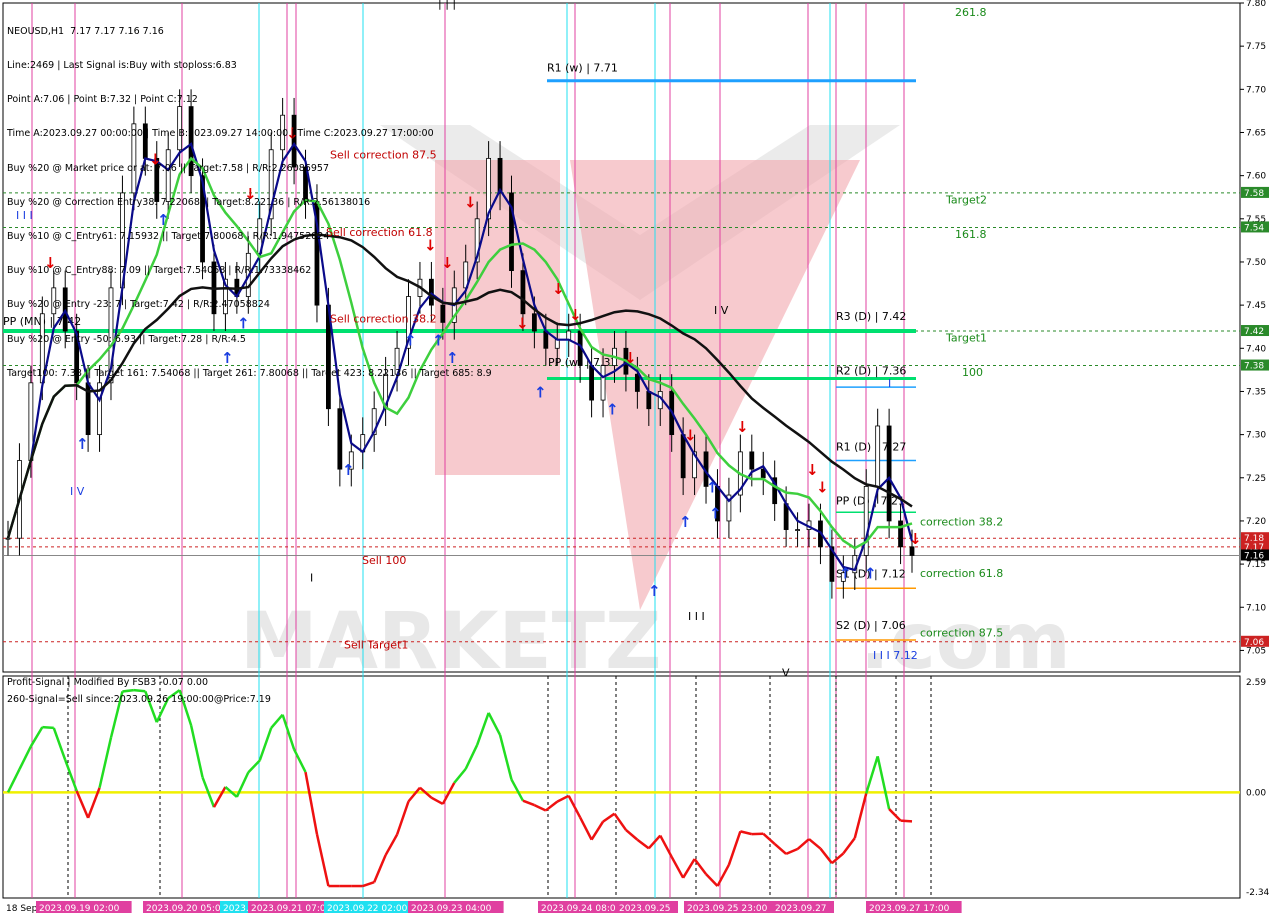 The width and height of the screenshot is (1280, 920). I want to click on time-axis-label: 2023.09.20 05:00, so click(186, 909).